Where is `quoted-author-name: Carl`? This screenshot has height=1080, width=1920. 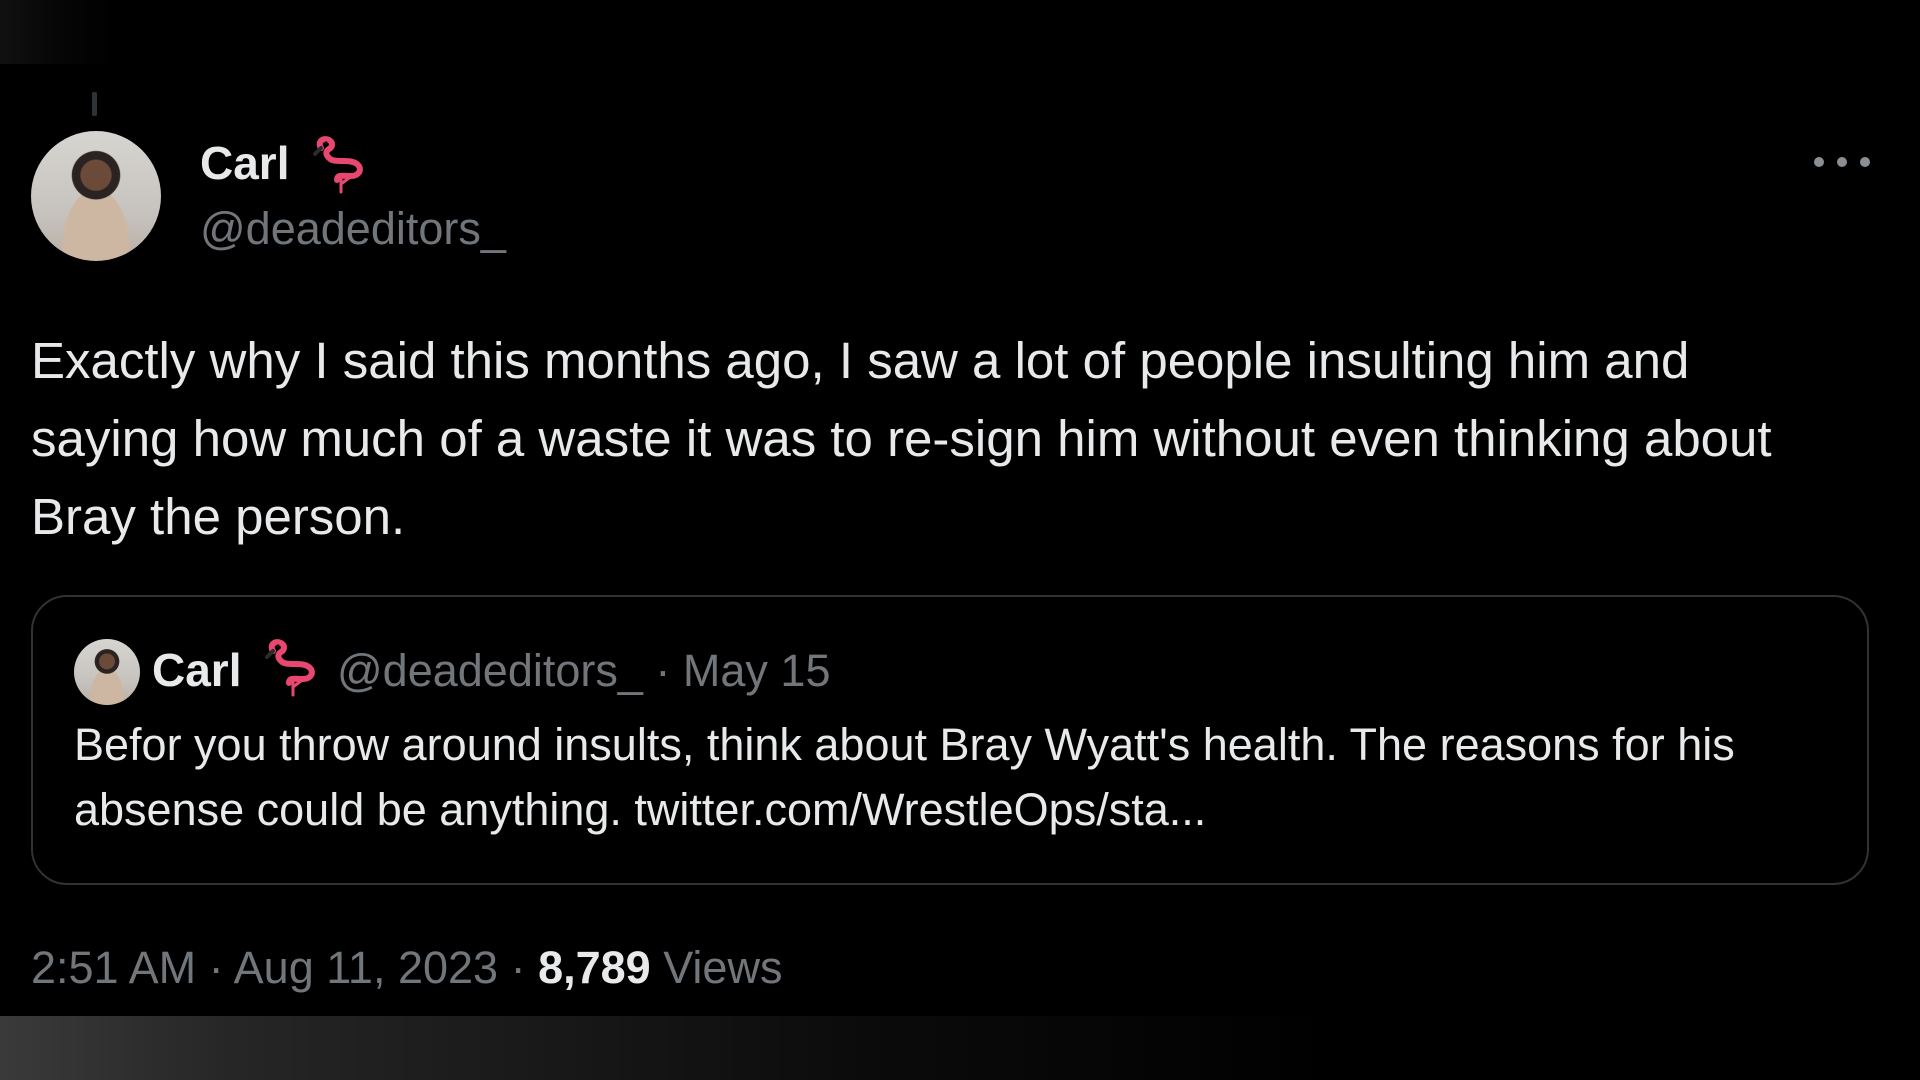 quoted-author-name: Carl is located at coordinates (196, 670).